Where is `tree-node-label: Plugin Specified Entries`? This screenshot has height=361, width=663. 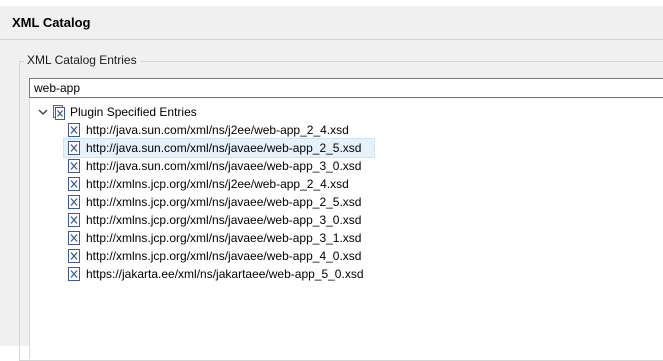
tree-node-label: Plugin Specified Entries is located at coordinates (133, 112).